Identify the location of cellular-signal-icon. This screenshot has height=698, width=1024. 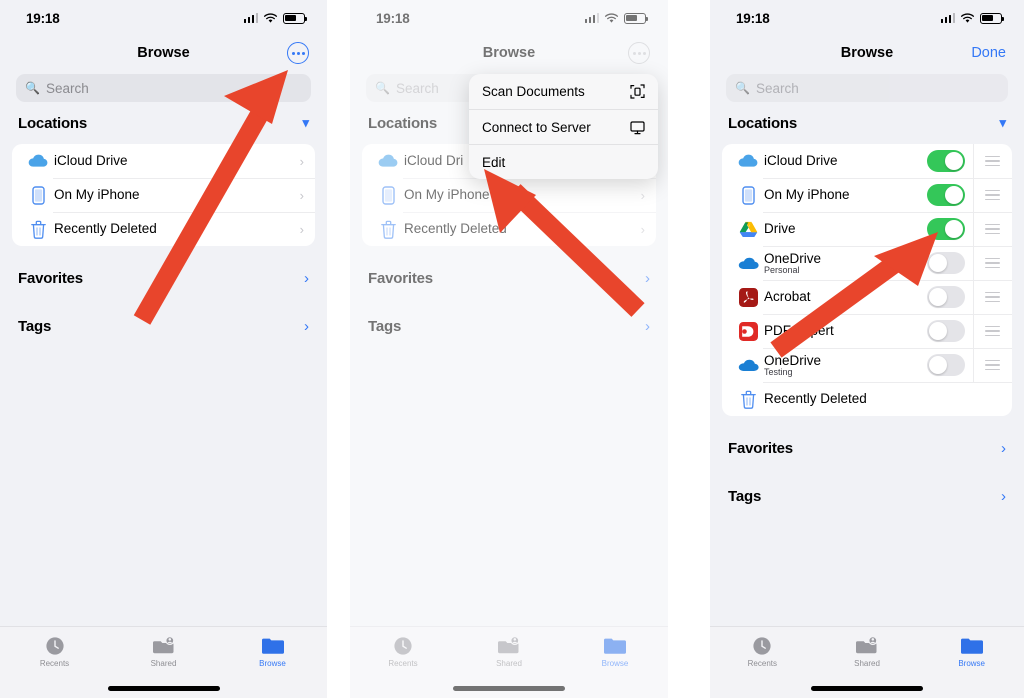
(947, 18).